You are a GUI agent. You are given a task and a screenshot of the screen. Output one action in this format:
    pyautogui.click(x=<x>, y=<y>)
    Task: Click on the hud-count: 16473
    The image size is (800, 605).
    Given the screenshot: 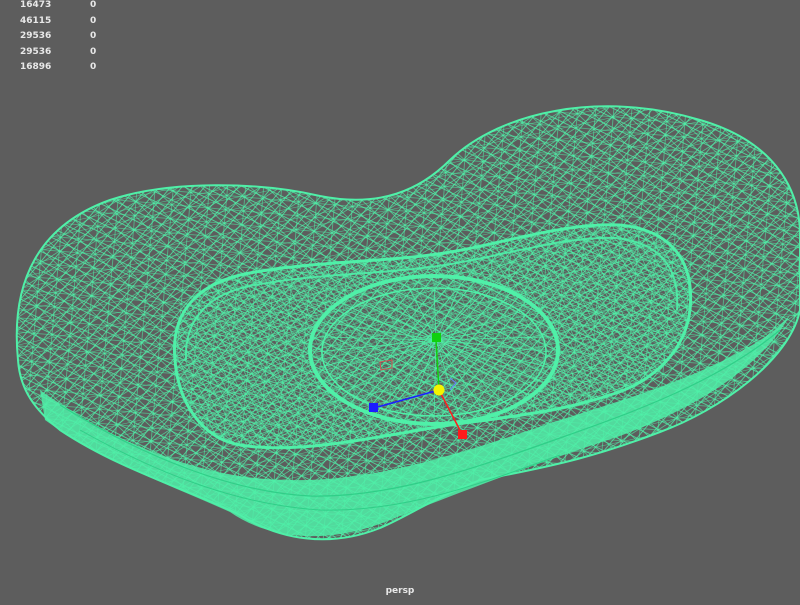 What is the action you would take?
    pyautogui.click(x=36, y=5)
    